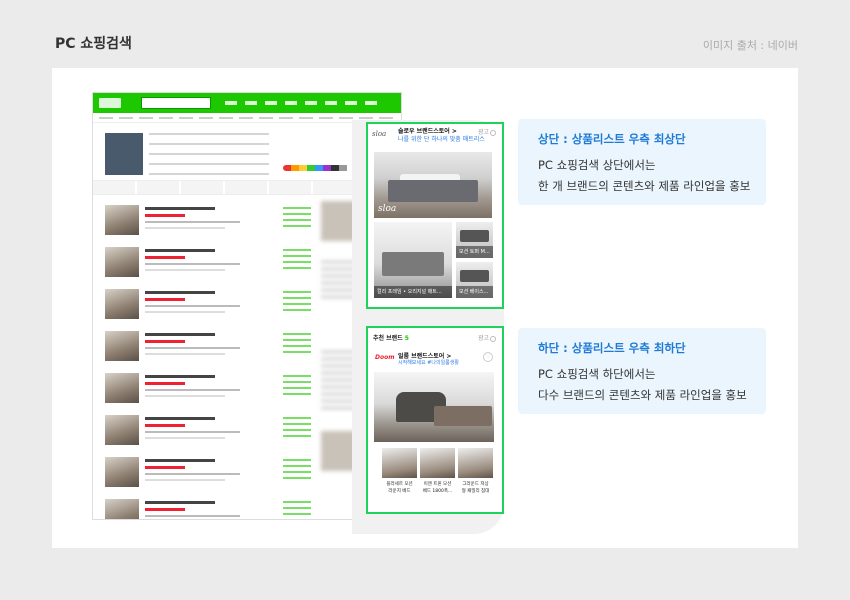  I want to click on brand-tagline: 시작해보세요 #나의일룸생활, so click(428, 363).